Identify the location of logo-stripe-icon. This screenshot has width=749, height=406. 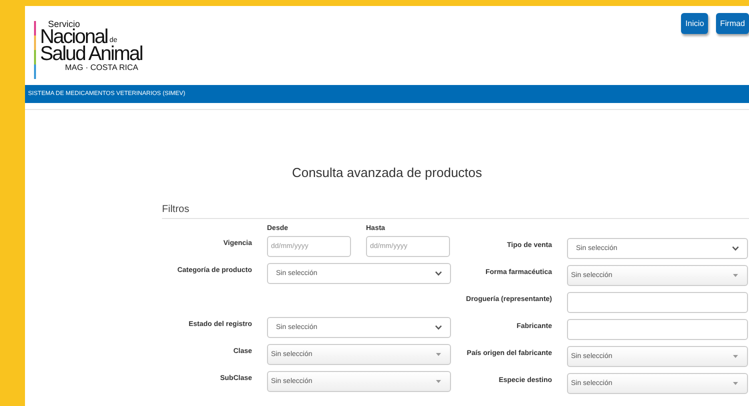
(35, 50).